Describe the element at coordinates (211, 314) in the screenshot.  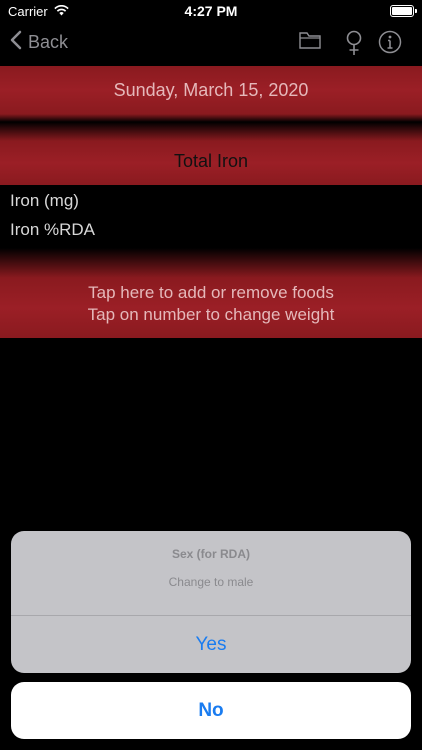
I see `instruction-line-2: Tap on number to change weight` at that location.